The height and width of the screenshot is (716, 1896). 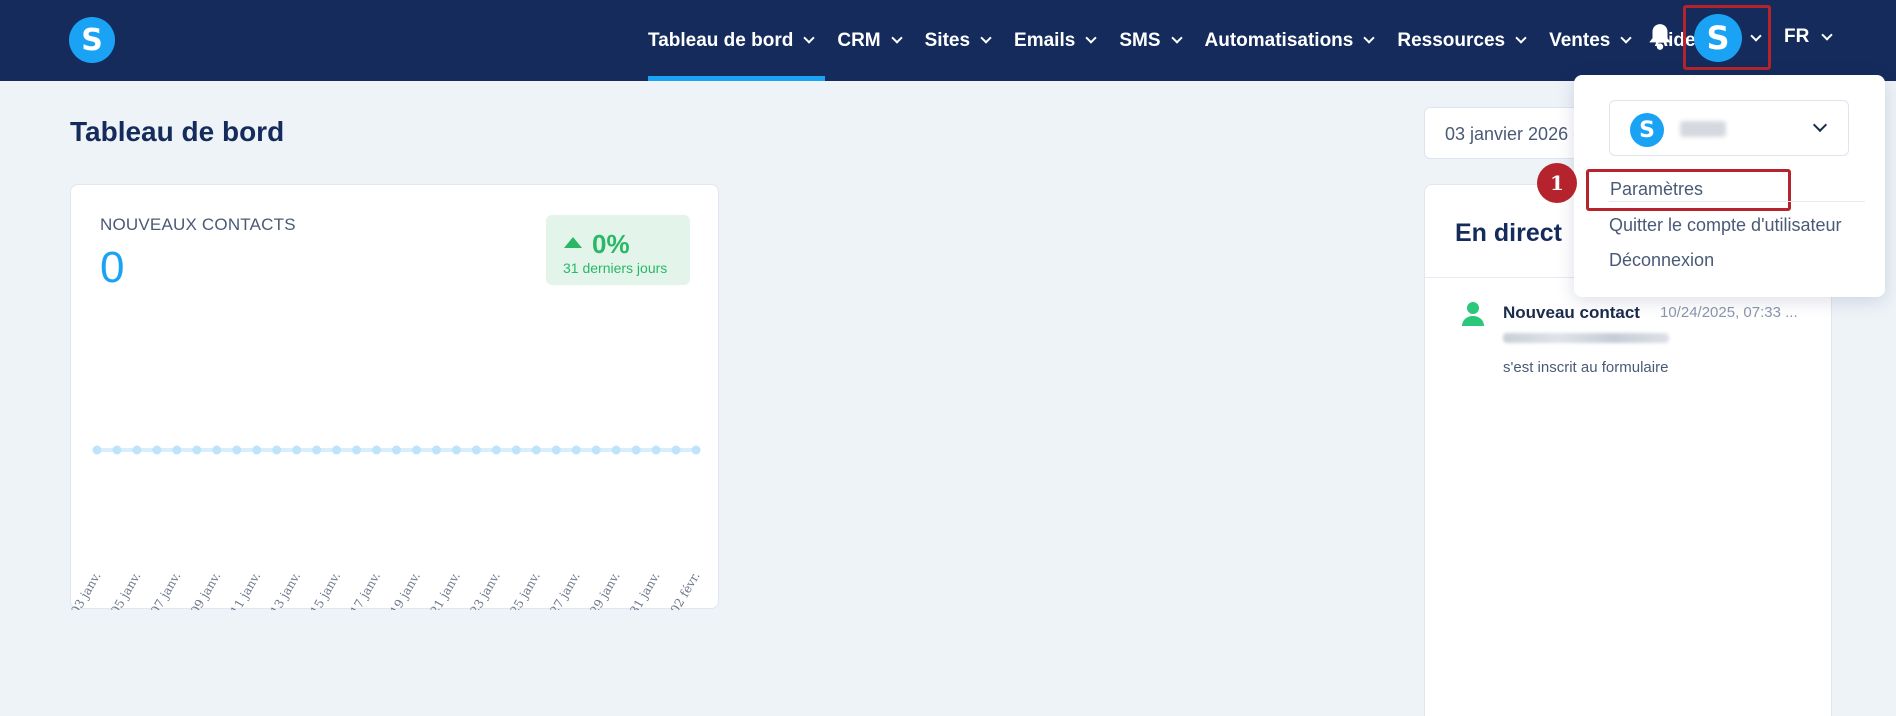 I want to click on nav-item-label: CRM, so click(x=859, y=40).